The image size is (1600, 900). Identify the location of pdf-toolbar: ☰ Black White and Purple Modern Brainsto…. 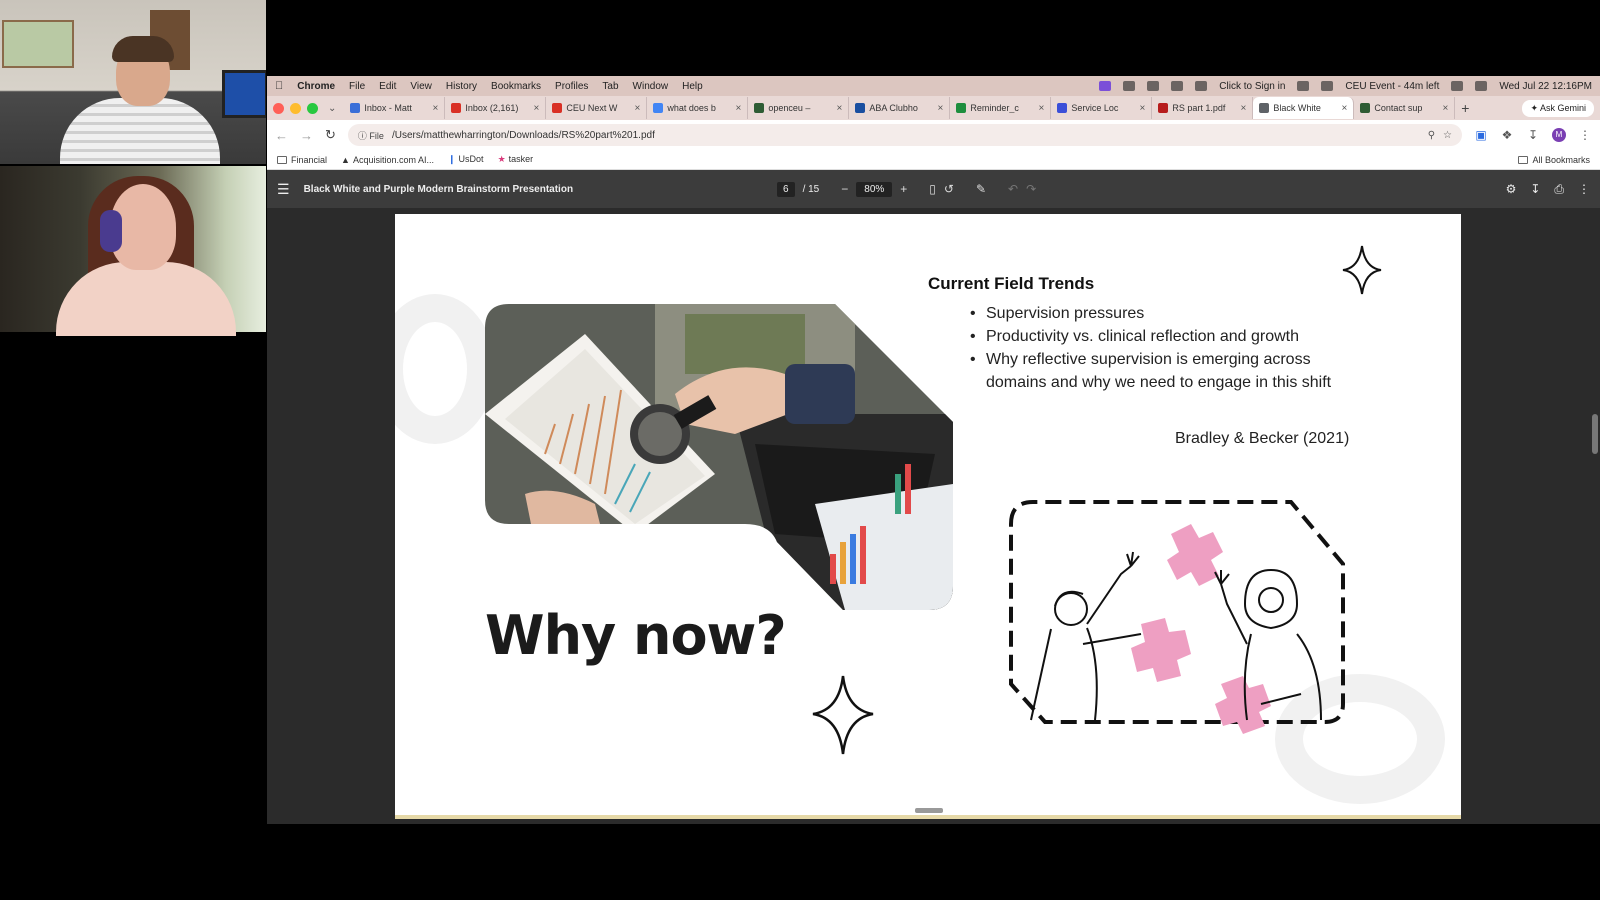
(933, 189).